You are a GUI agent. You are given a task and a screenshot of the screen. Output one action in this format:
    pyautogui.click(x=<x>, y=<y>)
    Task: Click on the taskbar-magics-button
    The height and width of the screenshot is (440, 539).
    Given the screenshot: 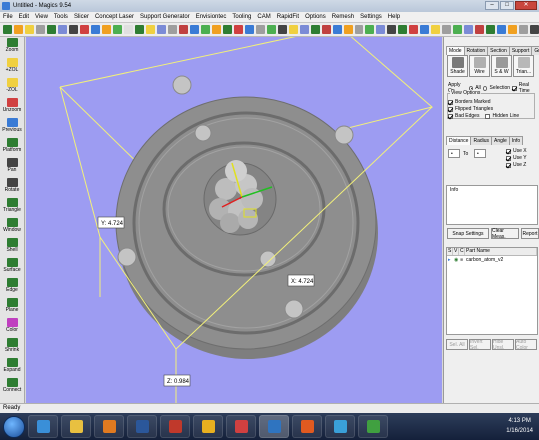 What is the action you would take?
    pyautogui.click(x=274, y=426)
    